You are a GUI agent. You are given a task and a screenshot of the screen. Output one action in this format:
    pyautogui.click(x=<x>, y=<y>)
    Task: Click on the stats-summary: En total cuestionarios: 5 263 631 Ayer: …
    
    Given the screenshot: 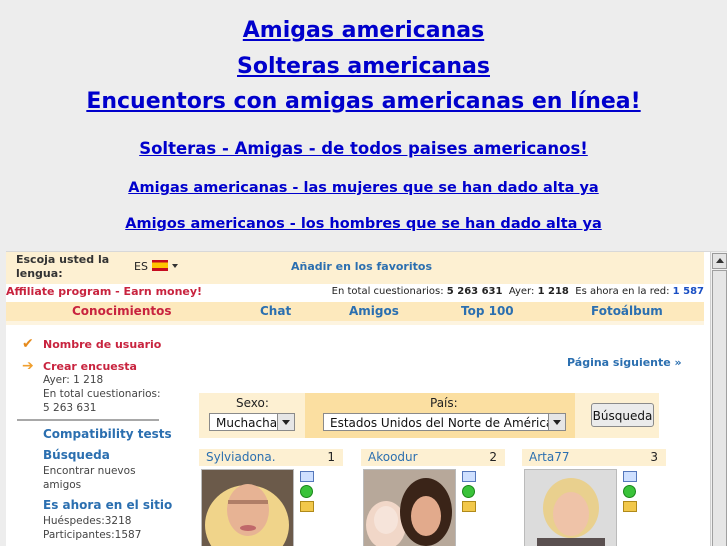 What is the action you would take?
    pyautogui.click(x=518, y=291)
    